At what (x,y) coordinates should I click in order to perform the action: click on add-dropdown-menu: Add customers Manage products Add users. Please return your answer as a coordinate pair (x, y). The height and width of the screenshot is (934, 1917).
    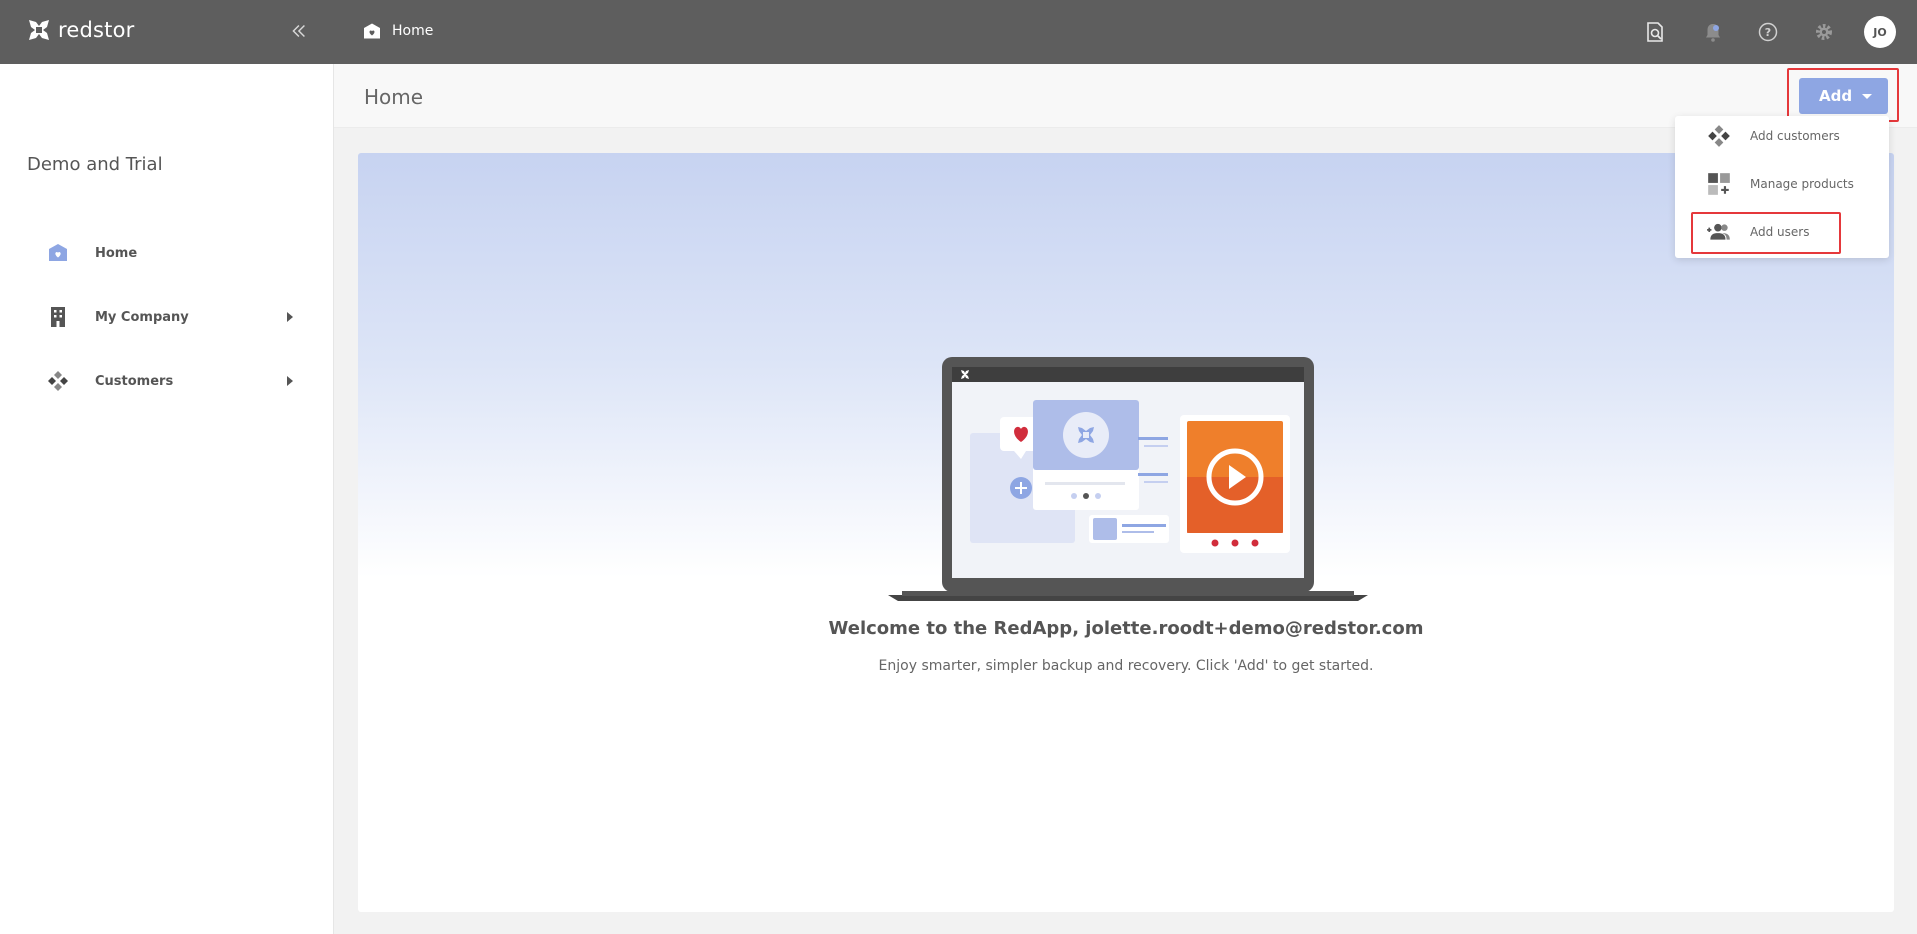
    Looking at the image, I should click on (1782, 187).